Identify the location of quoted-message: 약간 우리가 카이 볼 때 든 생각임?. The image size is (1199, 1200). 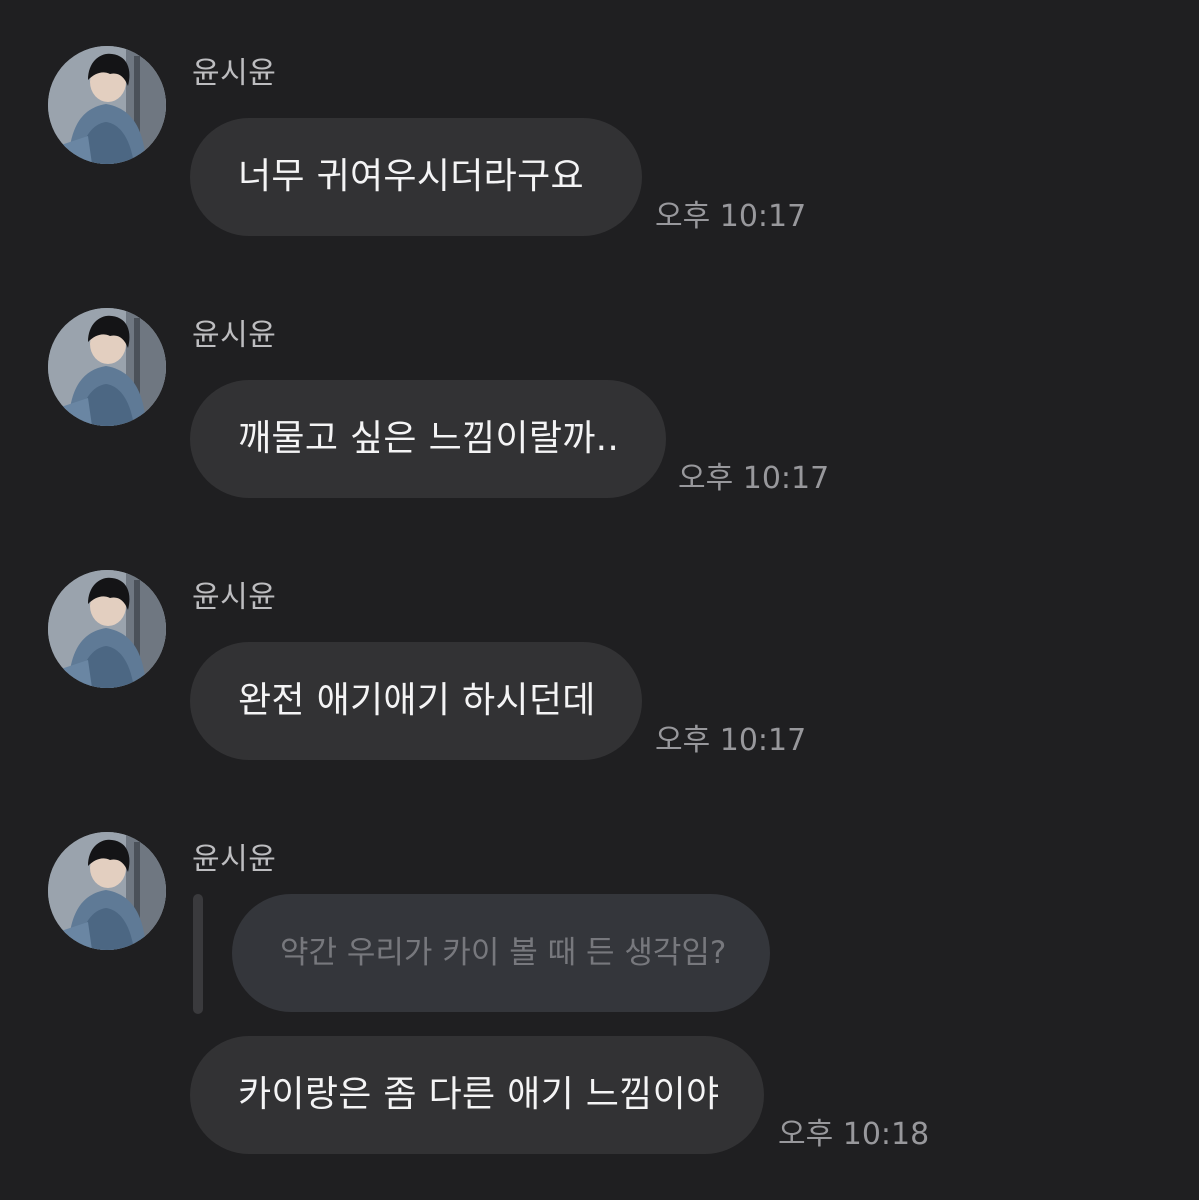
(501, 953).